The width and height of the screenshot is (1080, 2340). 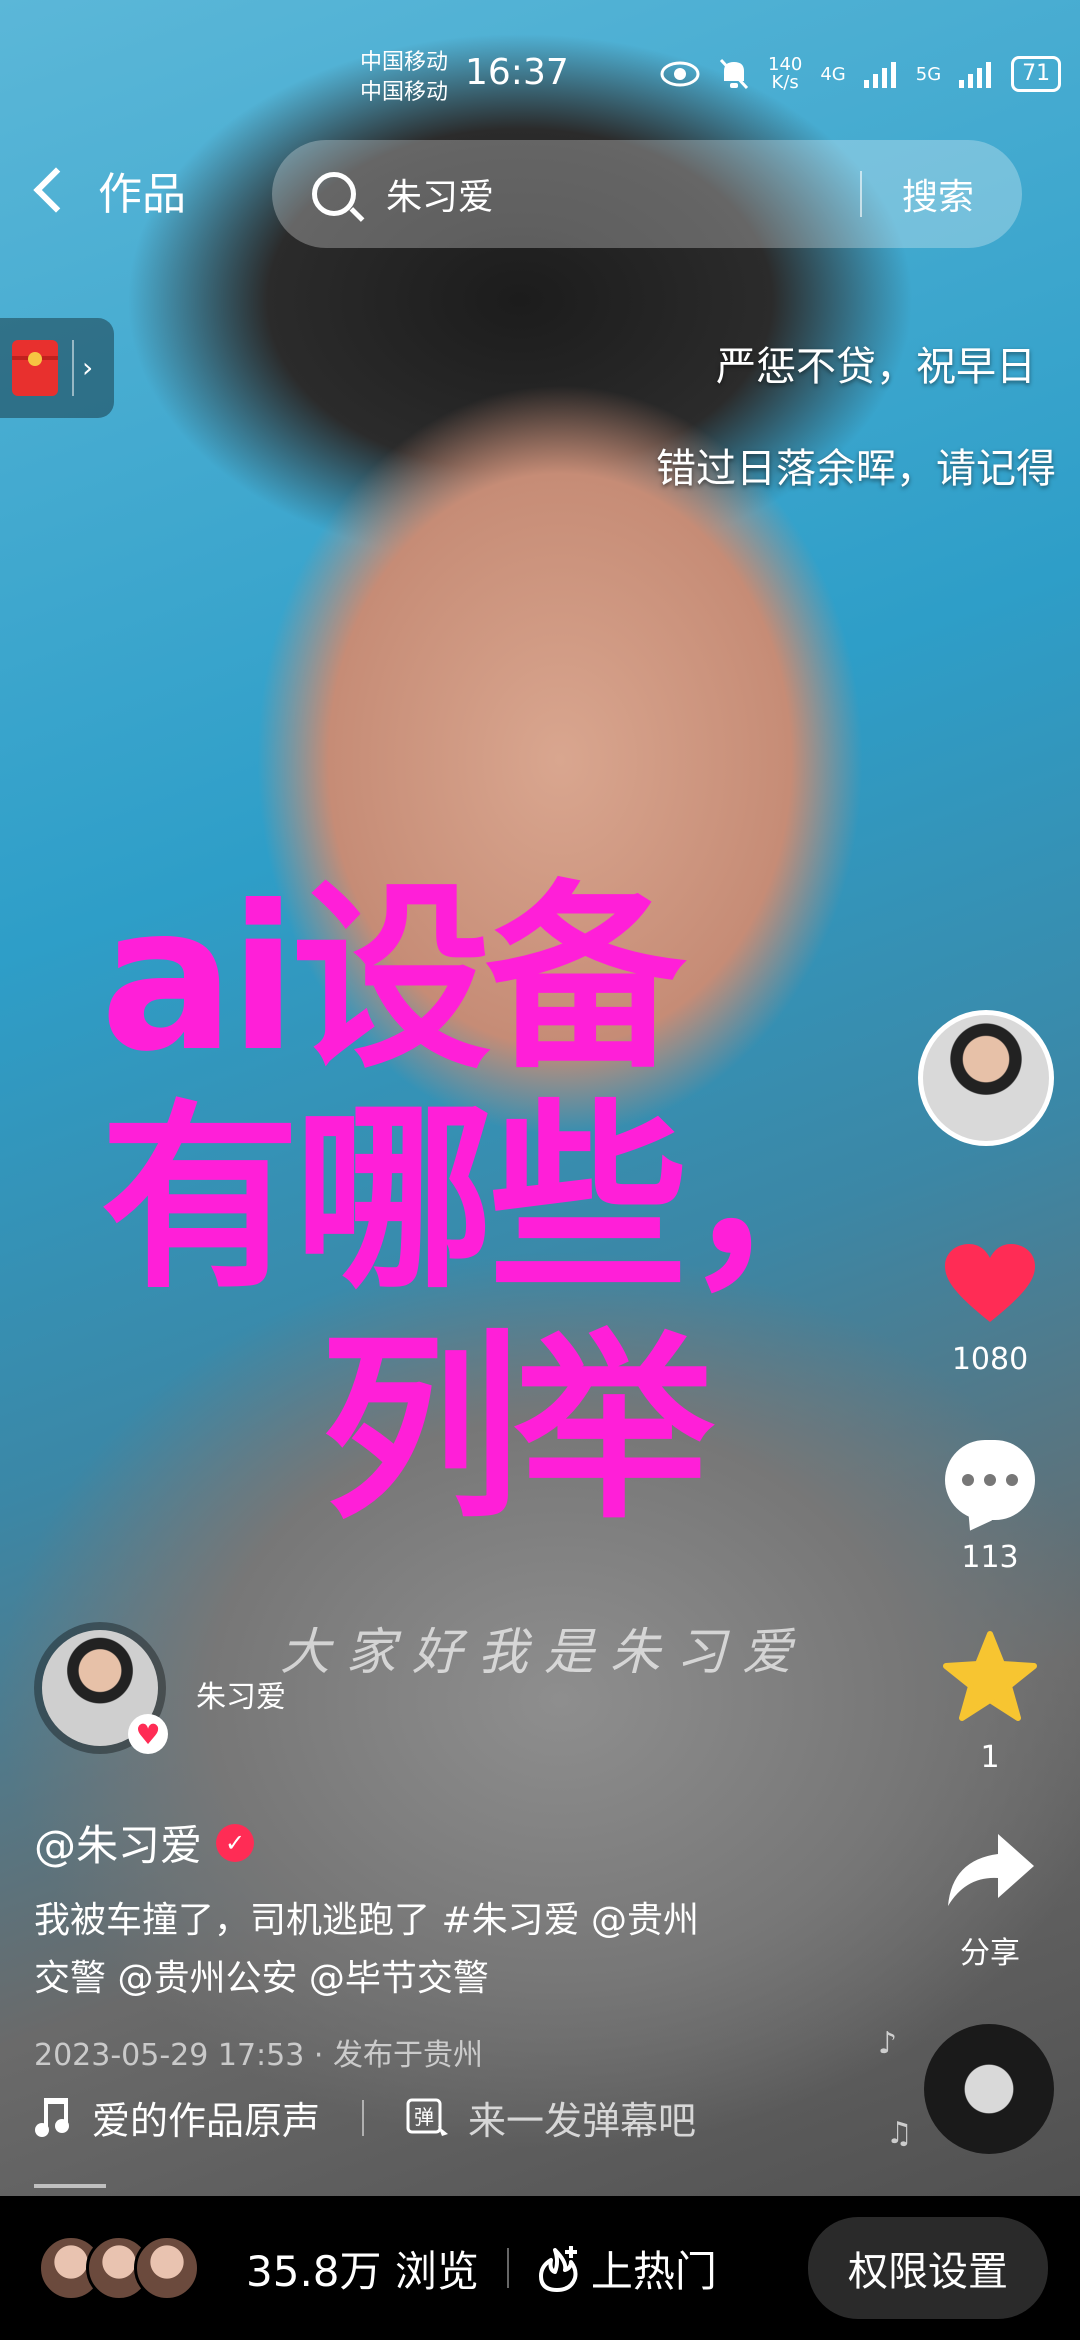 I want to click on net-speed: 140 K/s, so click(x=785, y=73).